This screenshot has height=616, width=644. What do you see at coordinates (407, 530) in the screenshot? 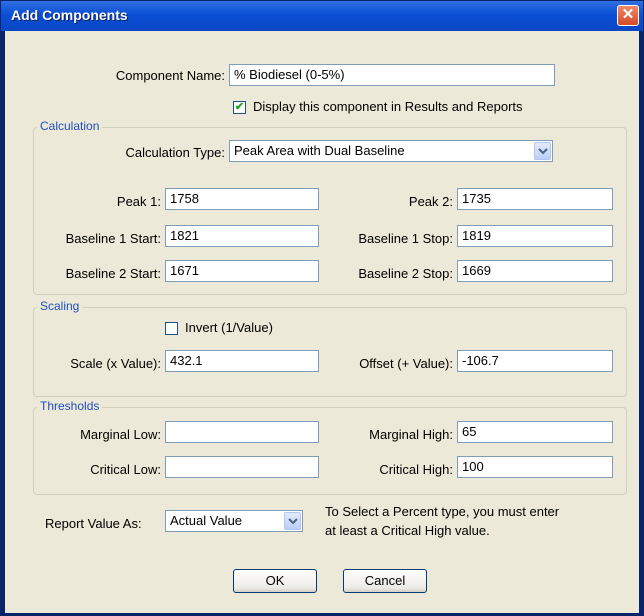
I see `percent-type-note-line2: at least a Critical High value.` at bounding box center [407, 530].